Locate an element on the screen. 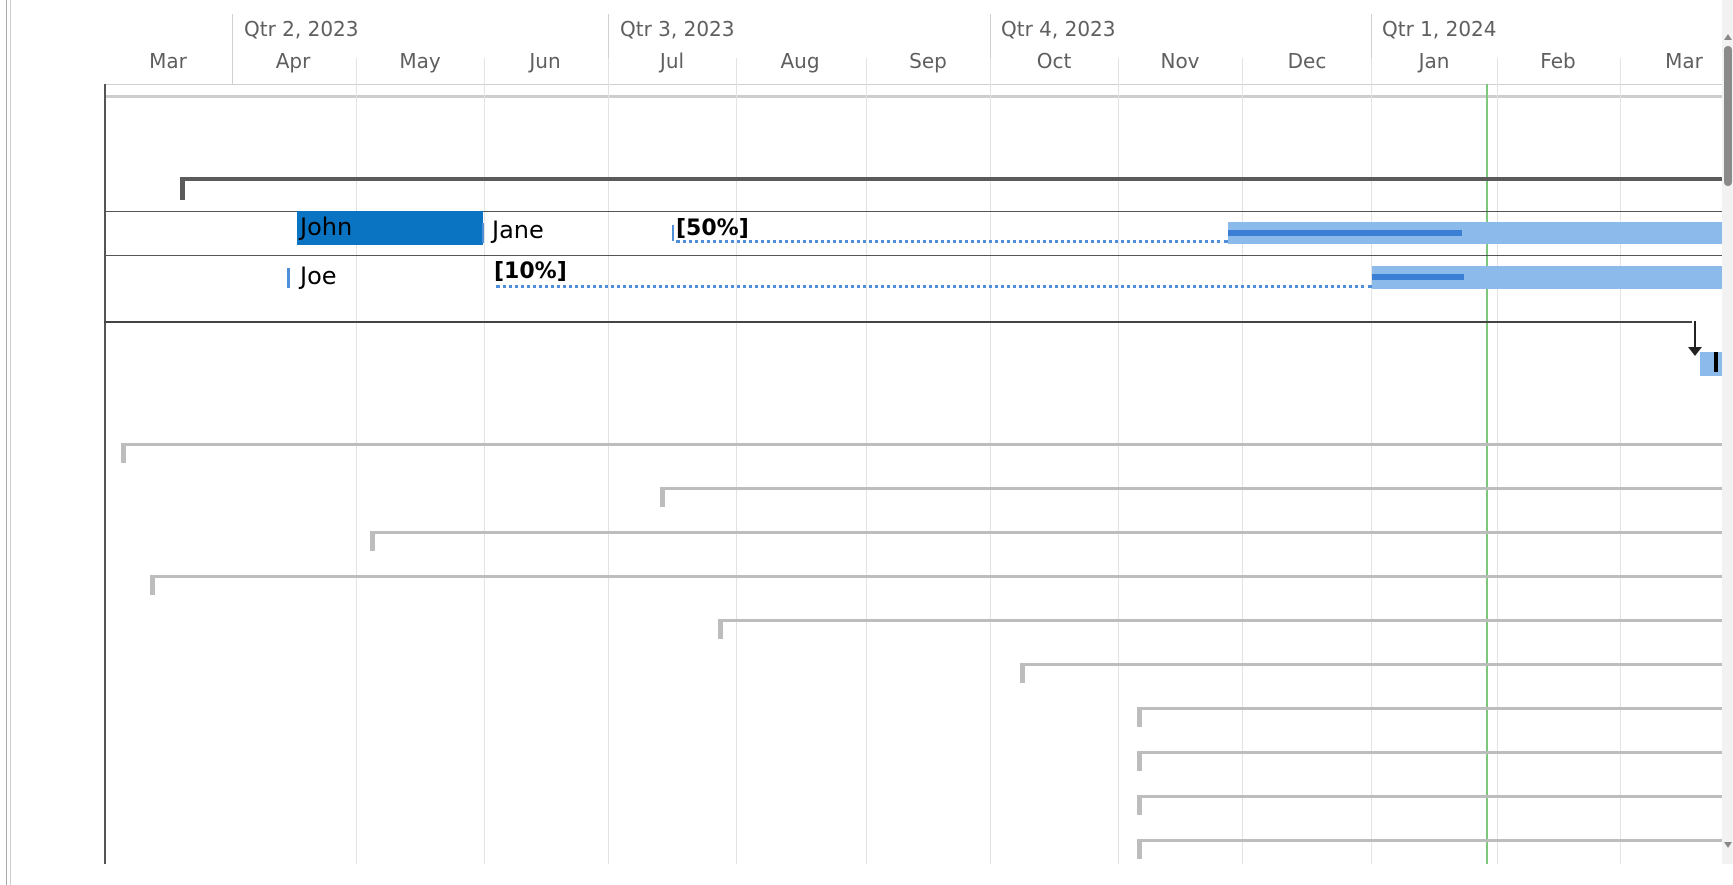 The width and height of the screenshot is (1733, 885). month-label: Oct is located at coordinates (1054, 61).